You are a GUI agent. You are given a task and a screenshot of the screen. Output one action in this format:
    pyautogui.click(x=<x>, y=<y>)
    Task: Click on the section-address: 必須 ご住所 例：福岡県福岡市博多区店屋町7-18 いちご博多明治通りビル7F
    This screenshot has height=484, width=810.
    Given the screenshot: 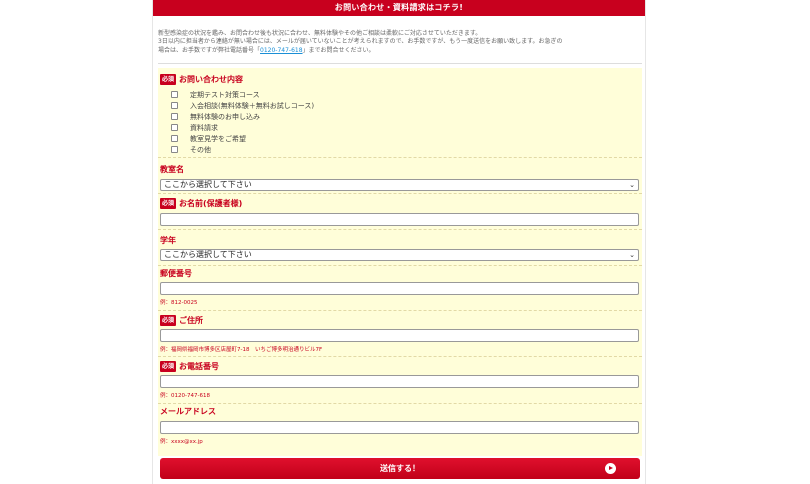 What is the action you would take?
    pyautogui.click(x=400, y=334)
    